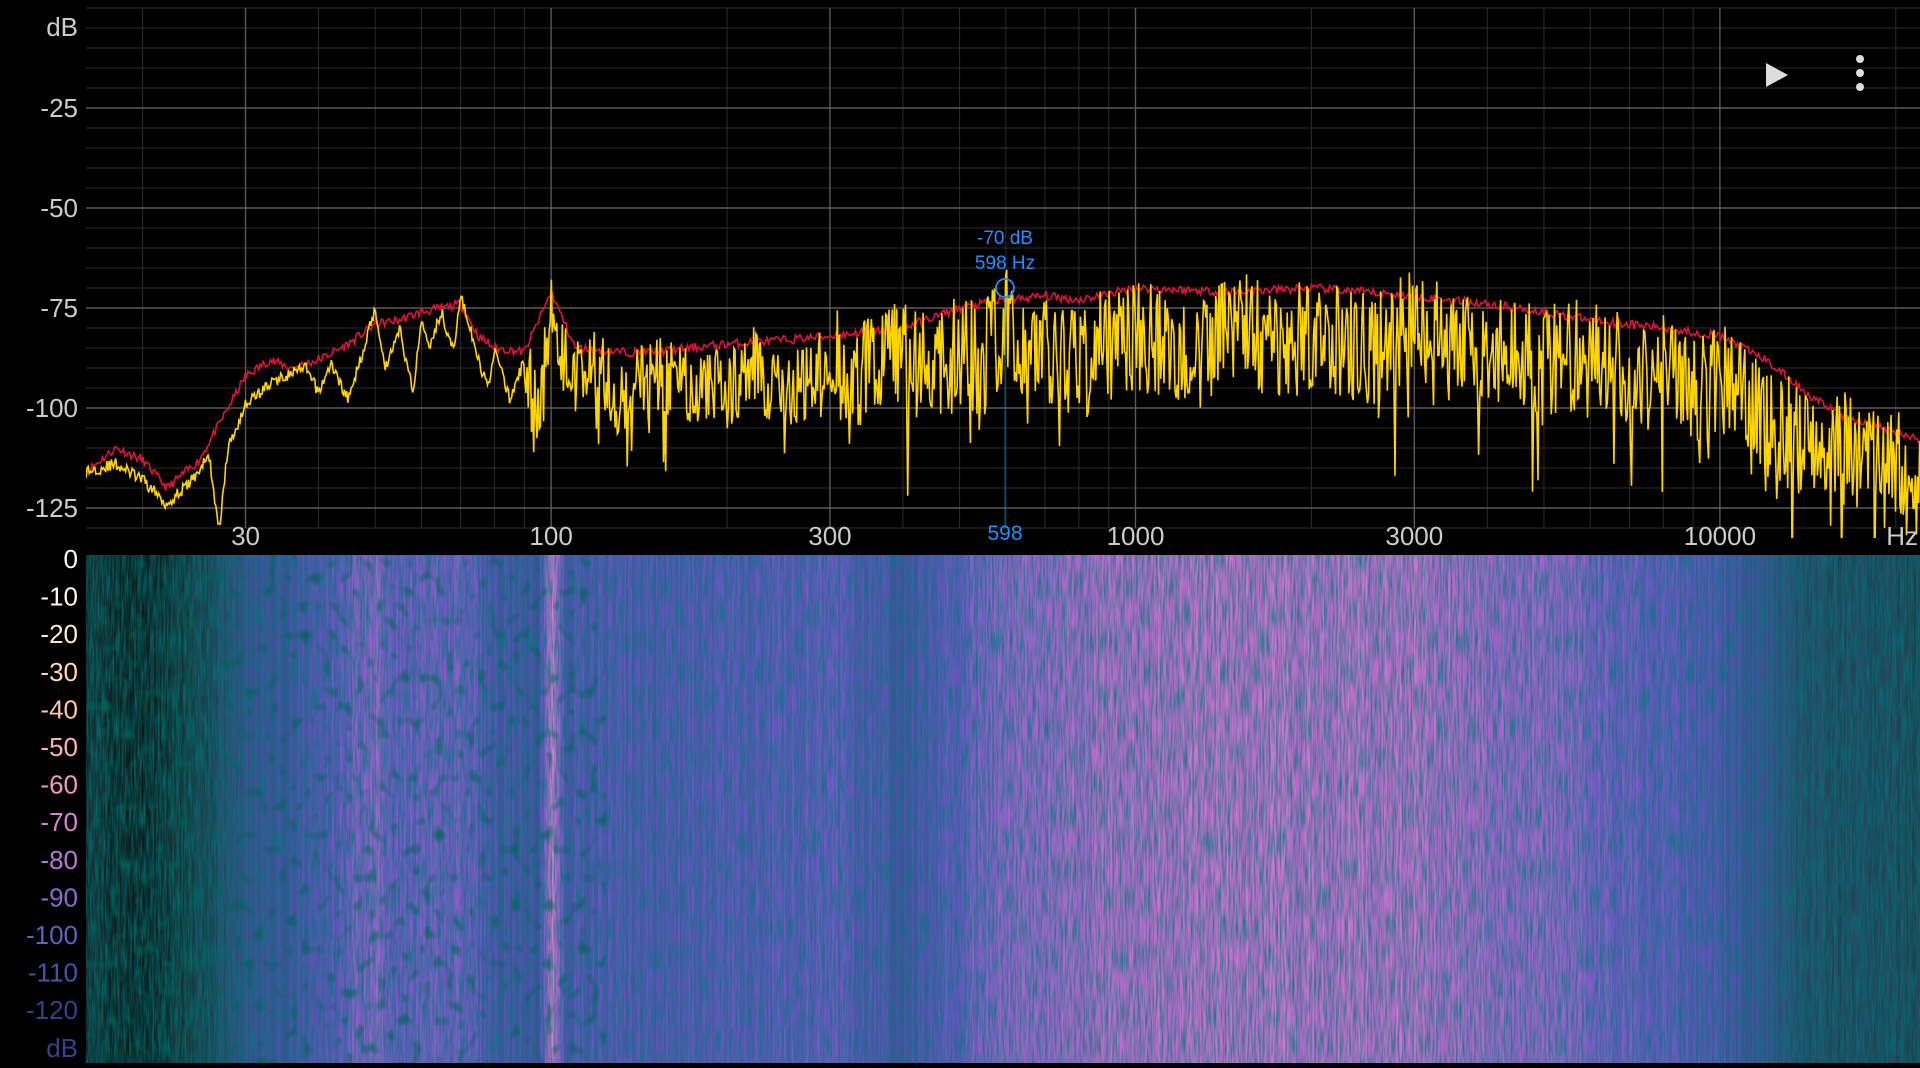 This screenshot has width=1920, height=1068. Describe the element at coordinates (59, 897) in the screenshot. I see `color-scale-tick-label: -90` at that location.